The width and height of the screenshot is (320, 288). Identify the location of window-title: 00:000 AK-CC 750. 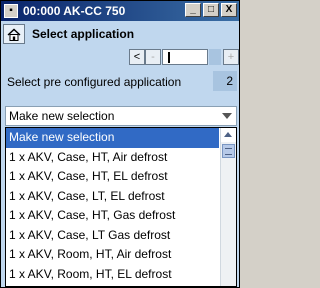
(74, 11).